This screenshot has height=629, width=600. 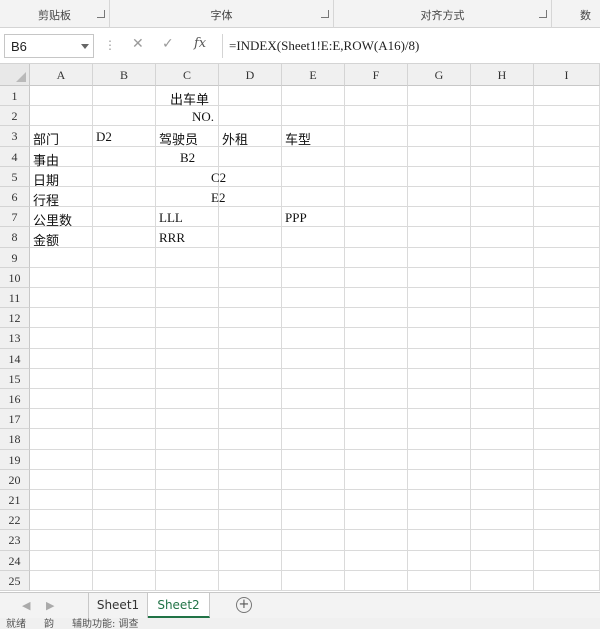 What do you see at coordinates (46, 138) in the screenshot?
I see `cell-a3: 部门` at bounding box center [46, 138].